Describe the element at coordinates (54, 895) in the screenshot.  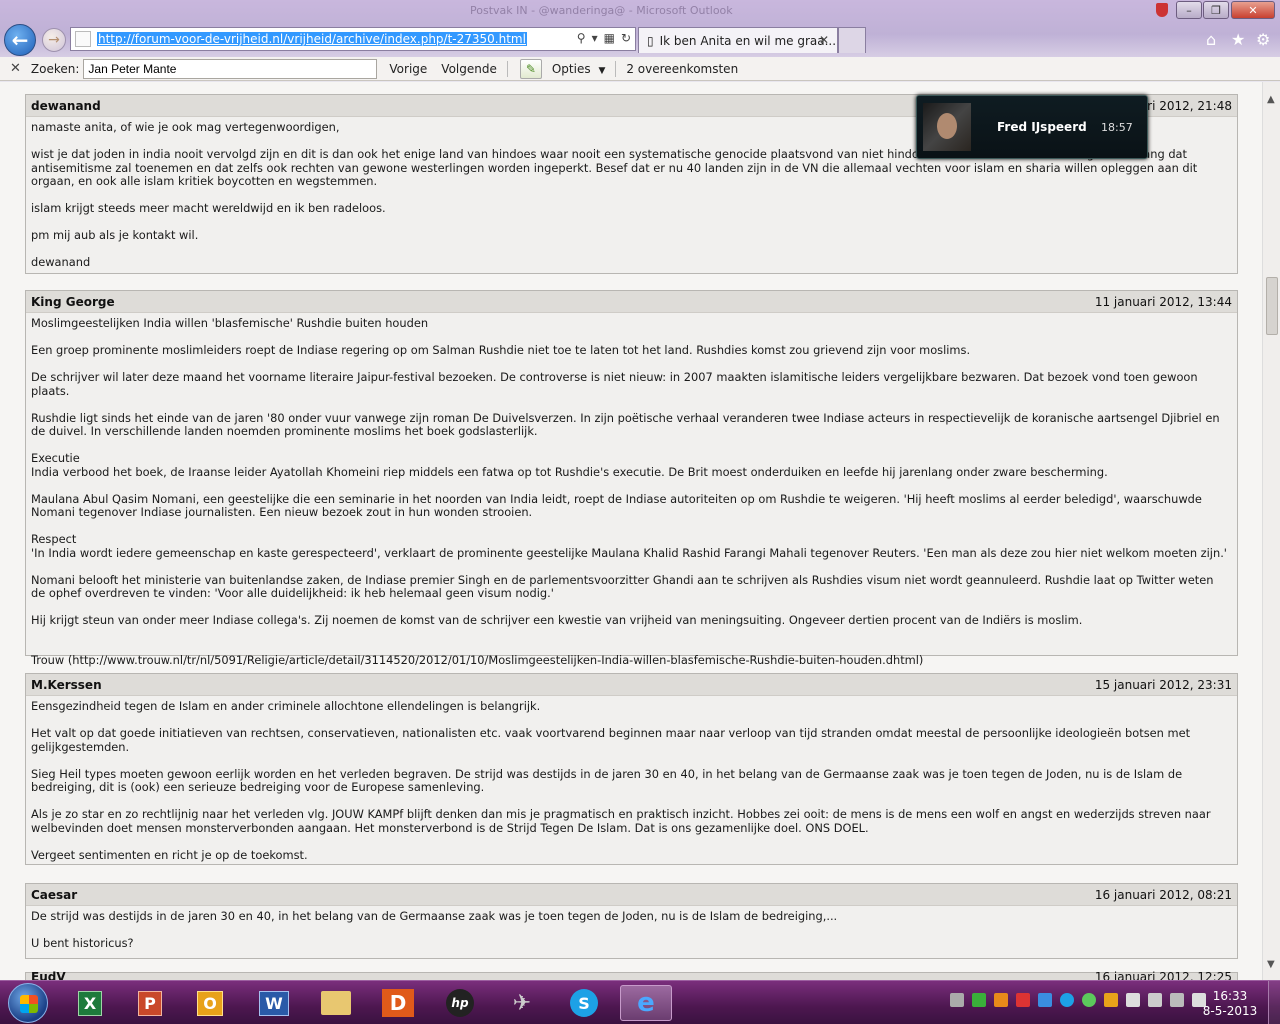
I see `post-author: Caesar` at that location.